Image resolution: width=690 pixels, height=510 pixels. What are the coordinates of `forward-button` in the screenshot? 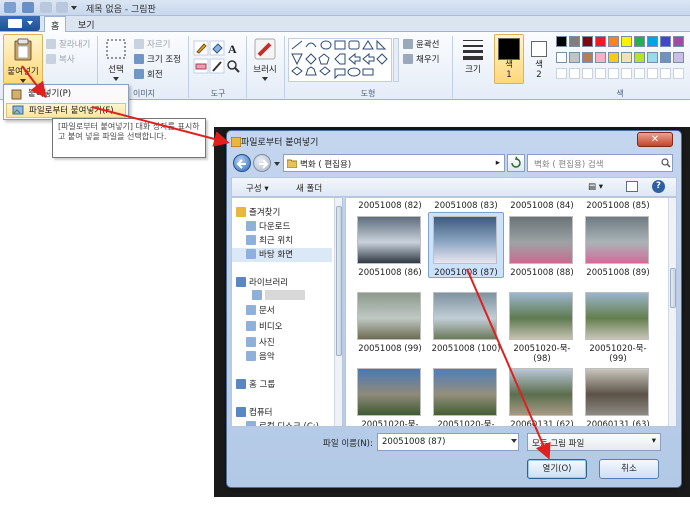 It's located at (262, 163).